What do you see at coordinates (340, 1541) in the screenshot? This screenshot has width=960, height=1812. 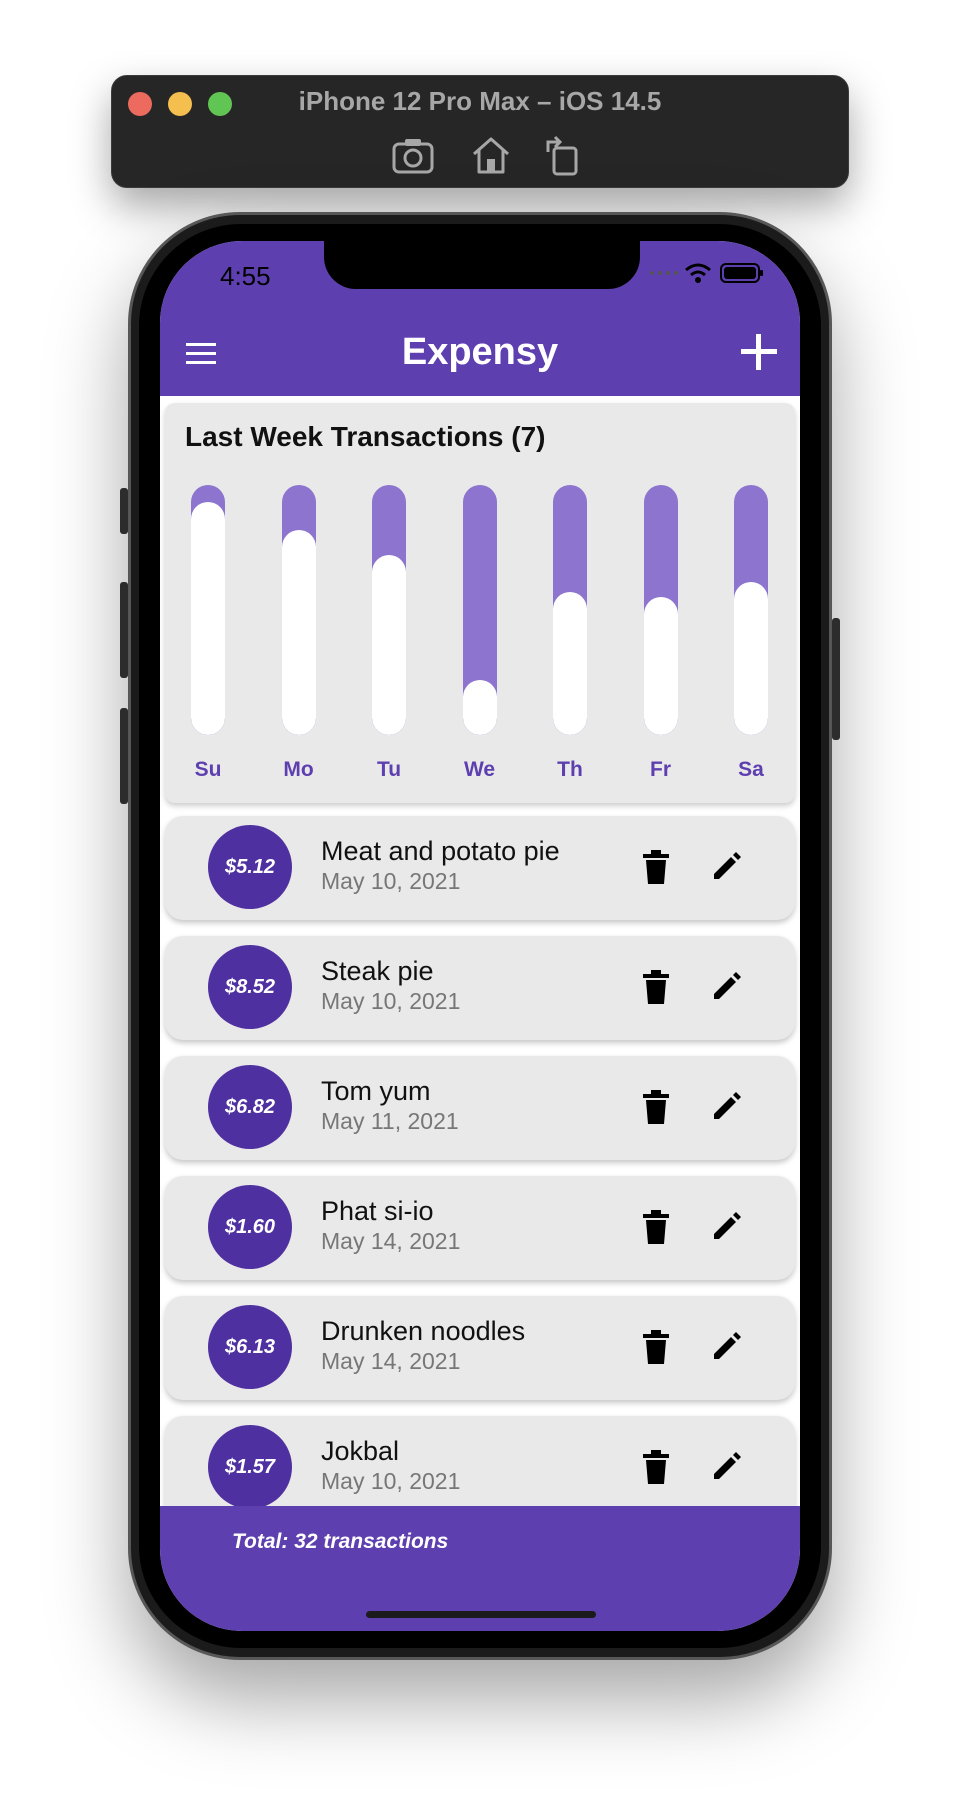 I see `footer-total: Total: 32 transactions` at bounding box center [340, 1541].